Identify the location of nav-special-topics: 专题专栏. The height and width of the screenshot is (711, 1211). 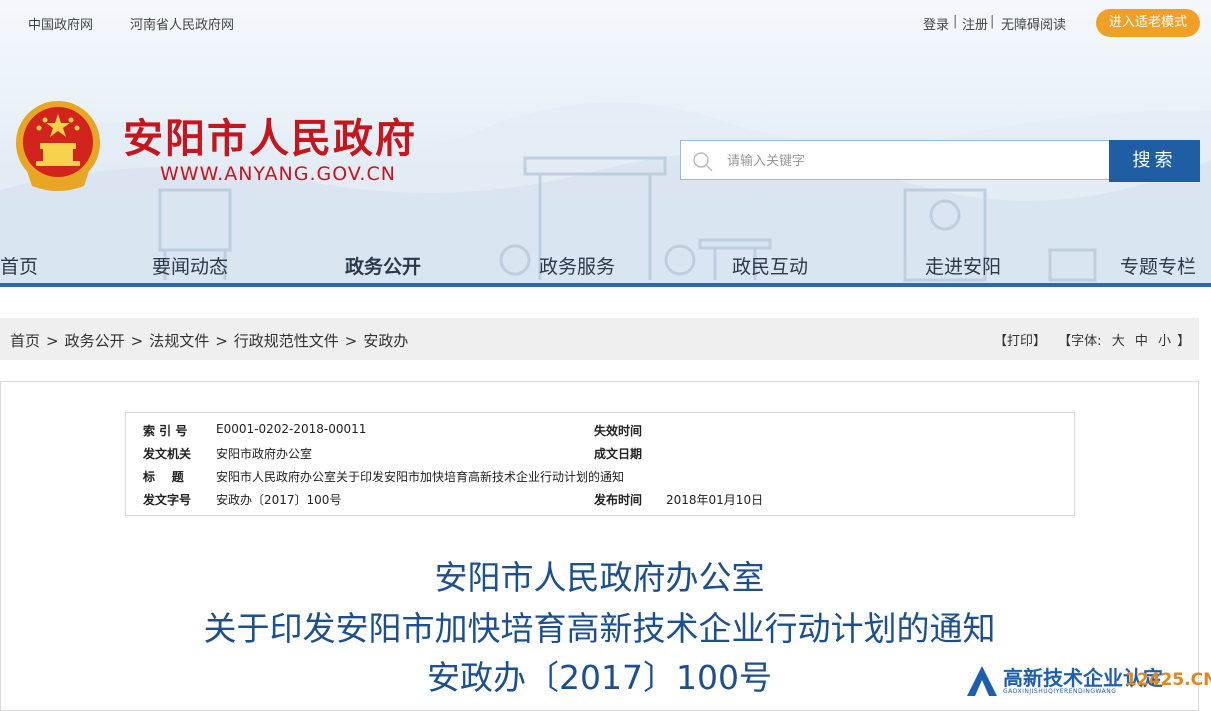
(1158, 265).